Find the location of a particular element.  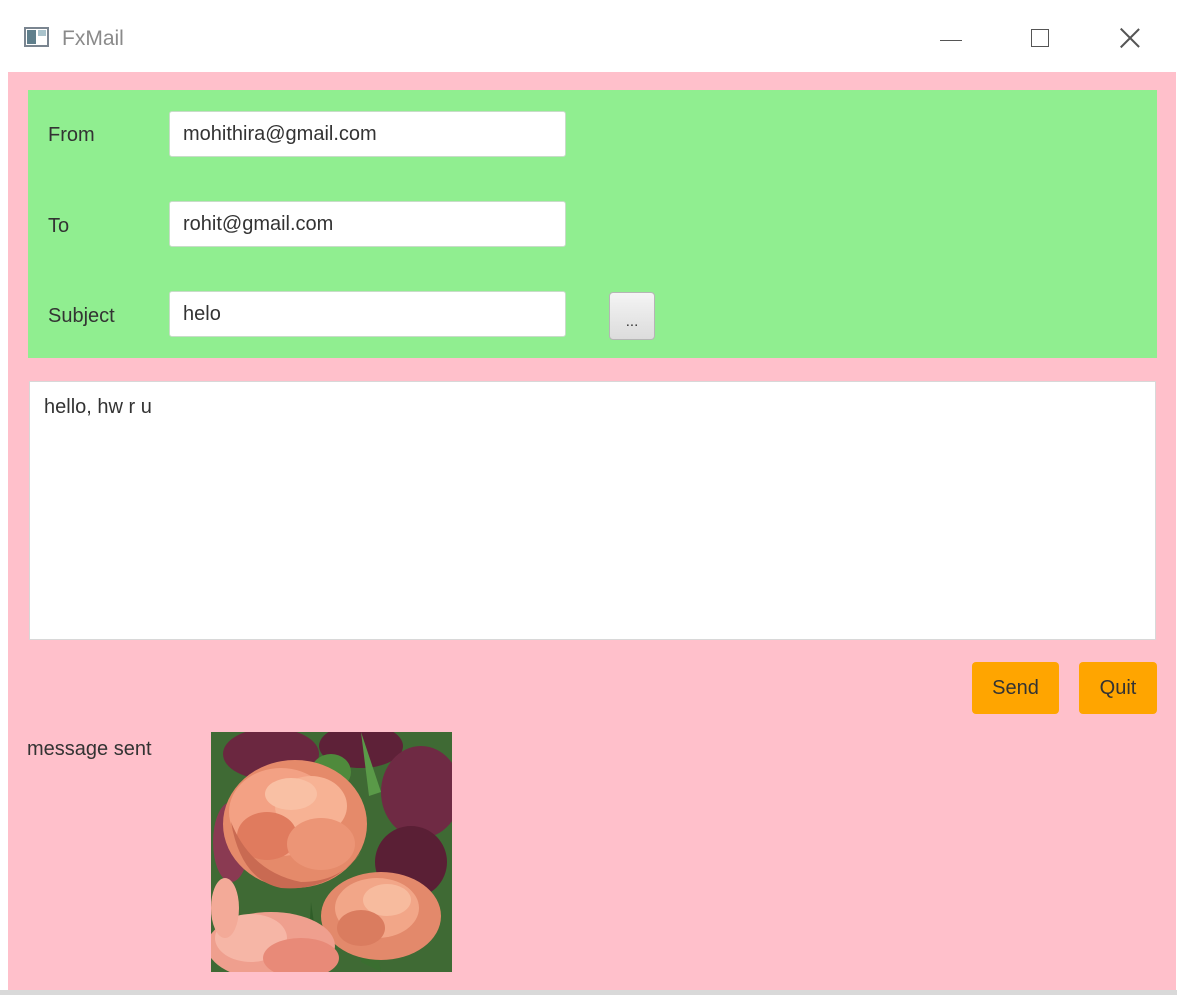

maximize-button is located at coordinates (1040, 38).